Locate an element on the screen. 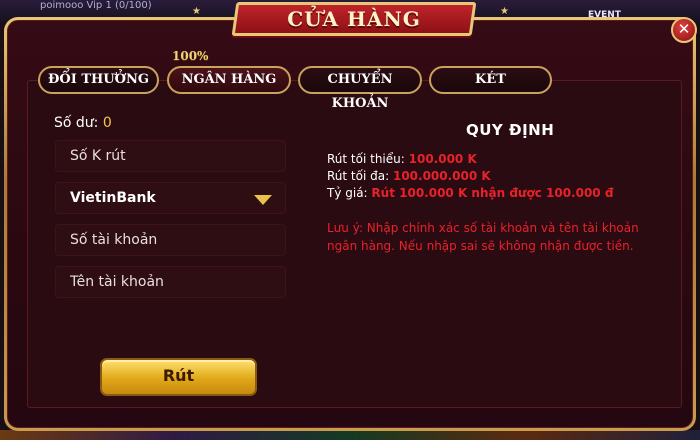  balance-label: Số dư: is located at coordinates (76, 123).